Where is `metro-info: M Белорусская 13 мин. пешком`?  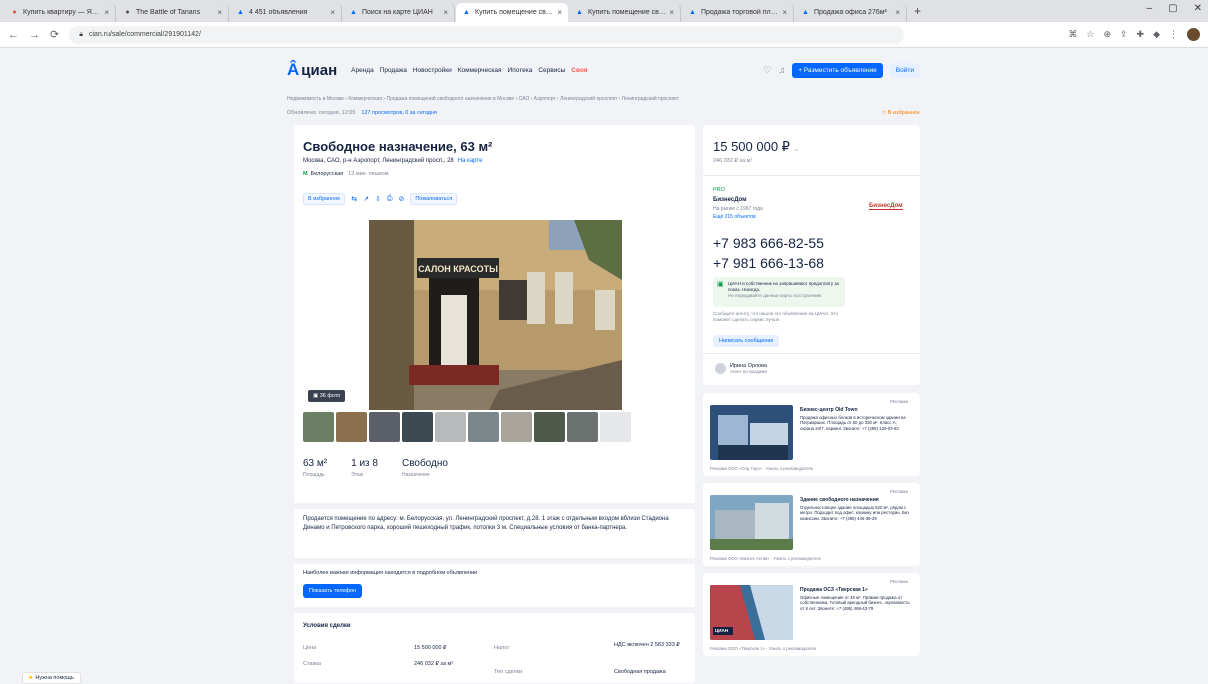
metro-info: M Белорусская 13 мин. пешком is located at coordinates (346, 174).